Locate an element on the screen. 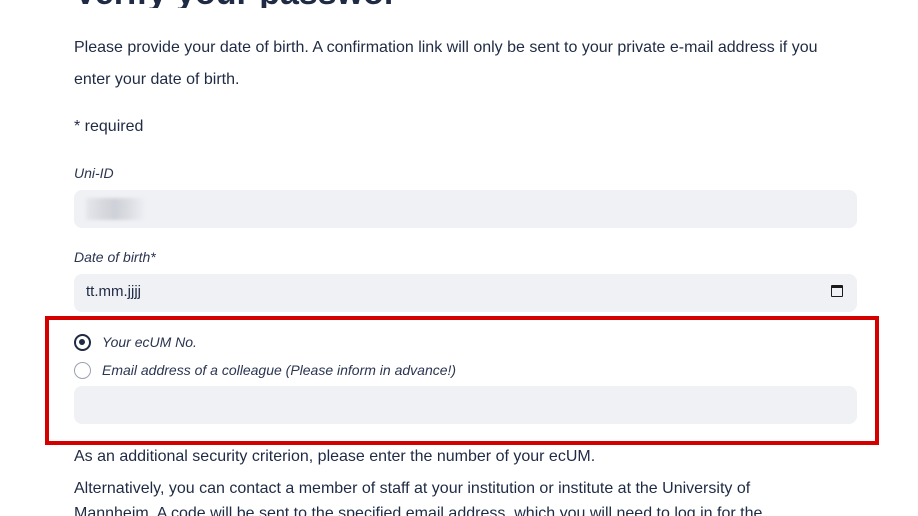  uni-id-masked-value is located at coordinates (115, 209).